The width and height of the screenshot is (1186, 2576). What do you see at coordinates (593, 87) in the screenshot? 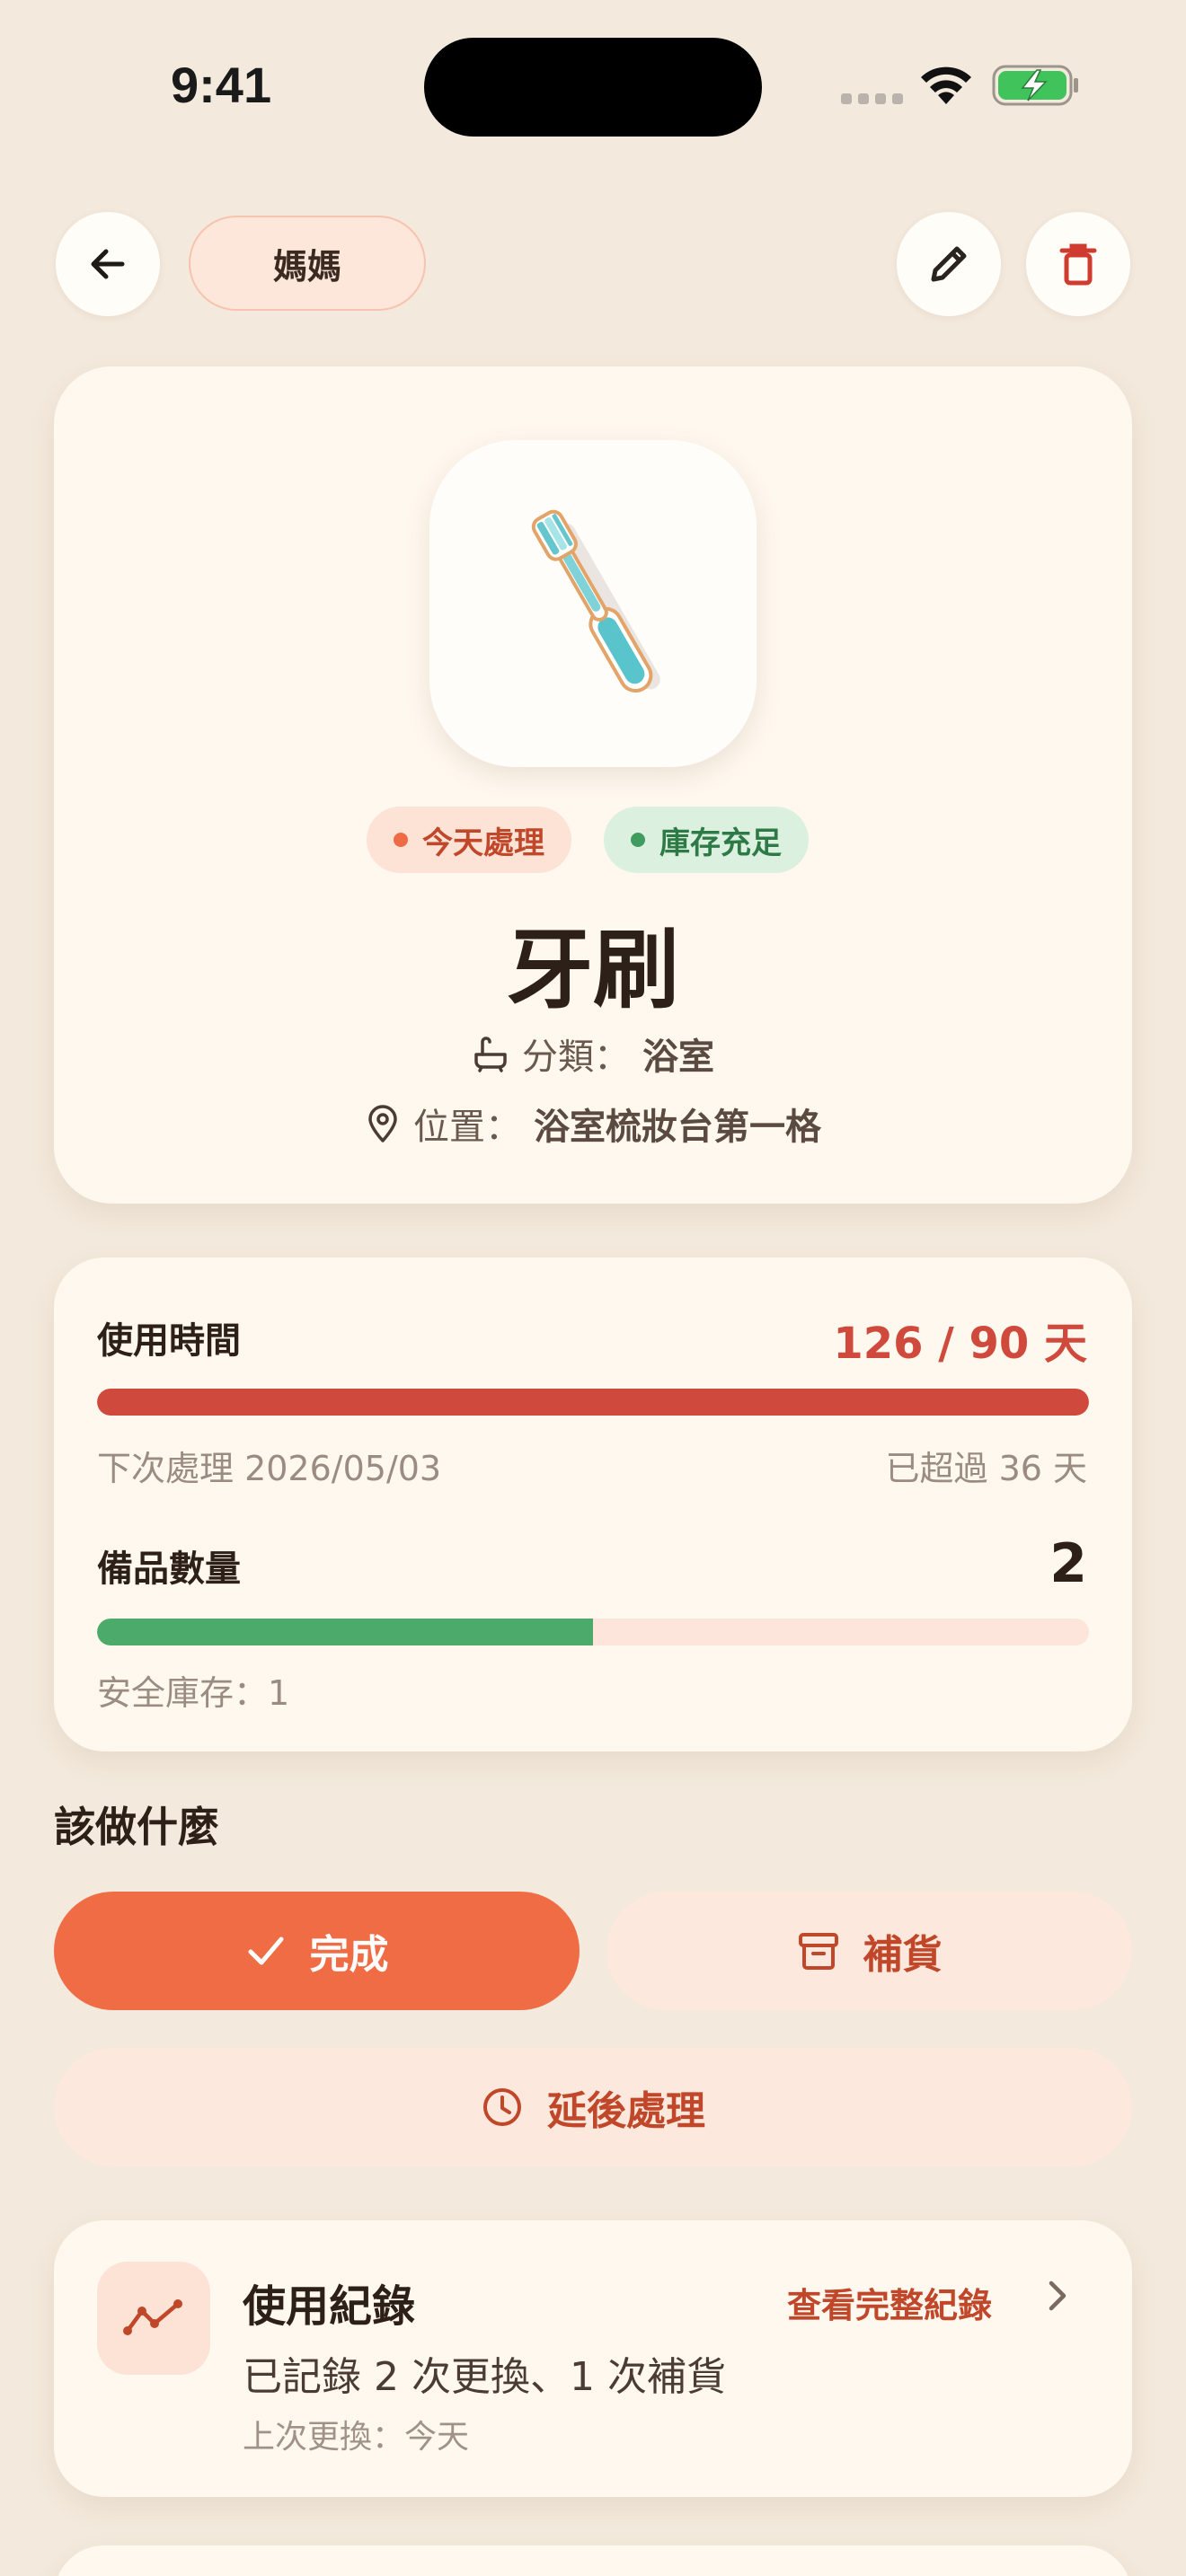
I see `dynamic-island` at bounding box center [593, 87].